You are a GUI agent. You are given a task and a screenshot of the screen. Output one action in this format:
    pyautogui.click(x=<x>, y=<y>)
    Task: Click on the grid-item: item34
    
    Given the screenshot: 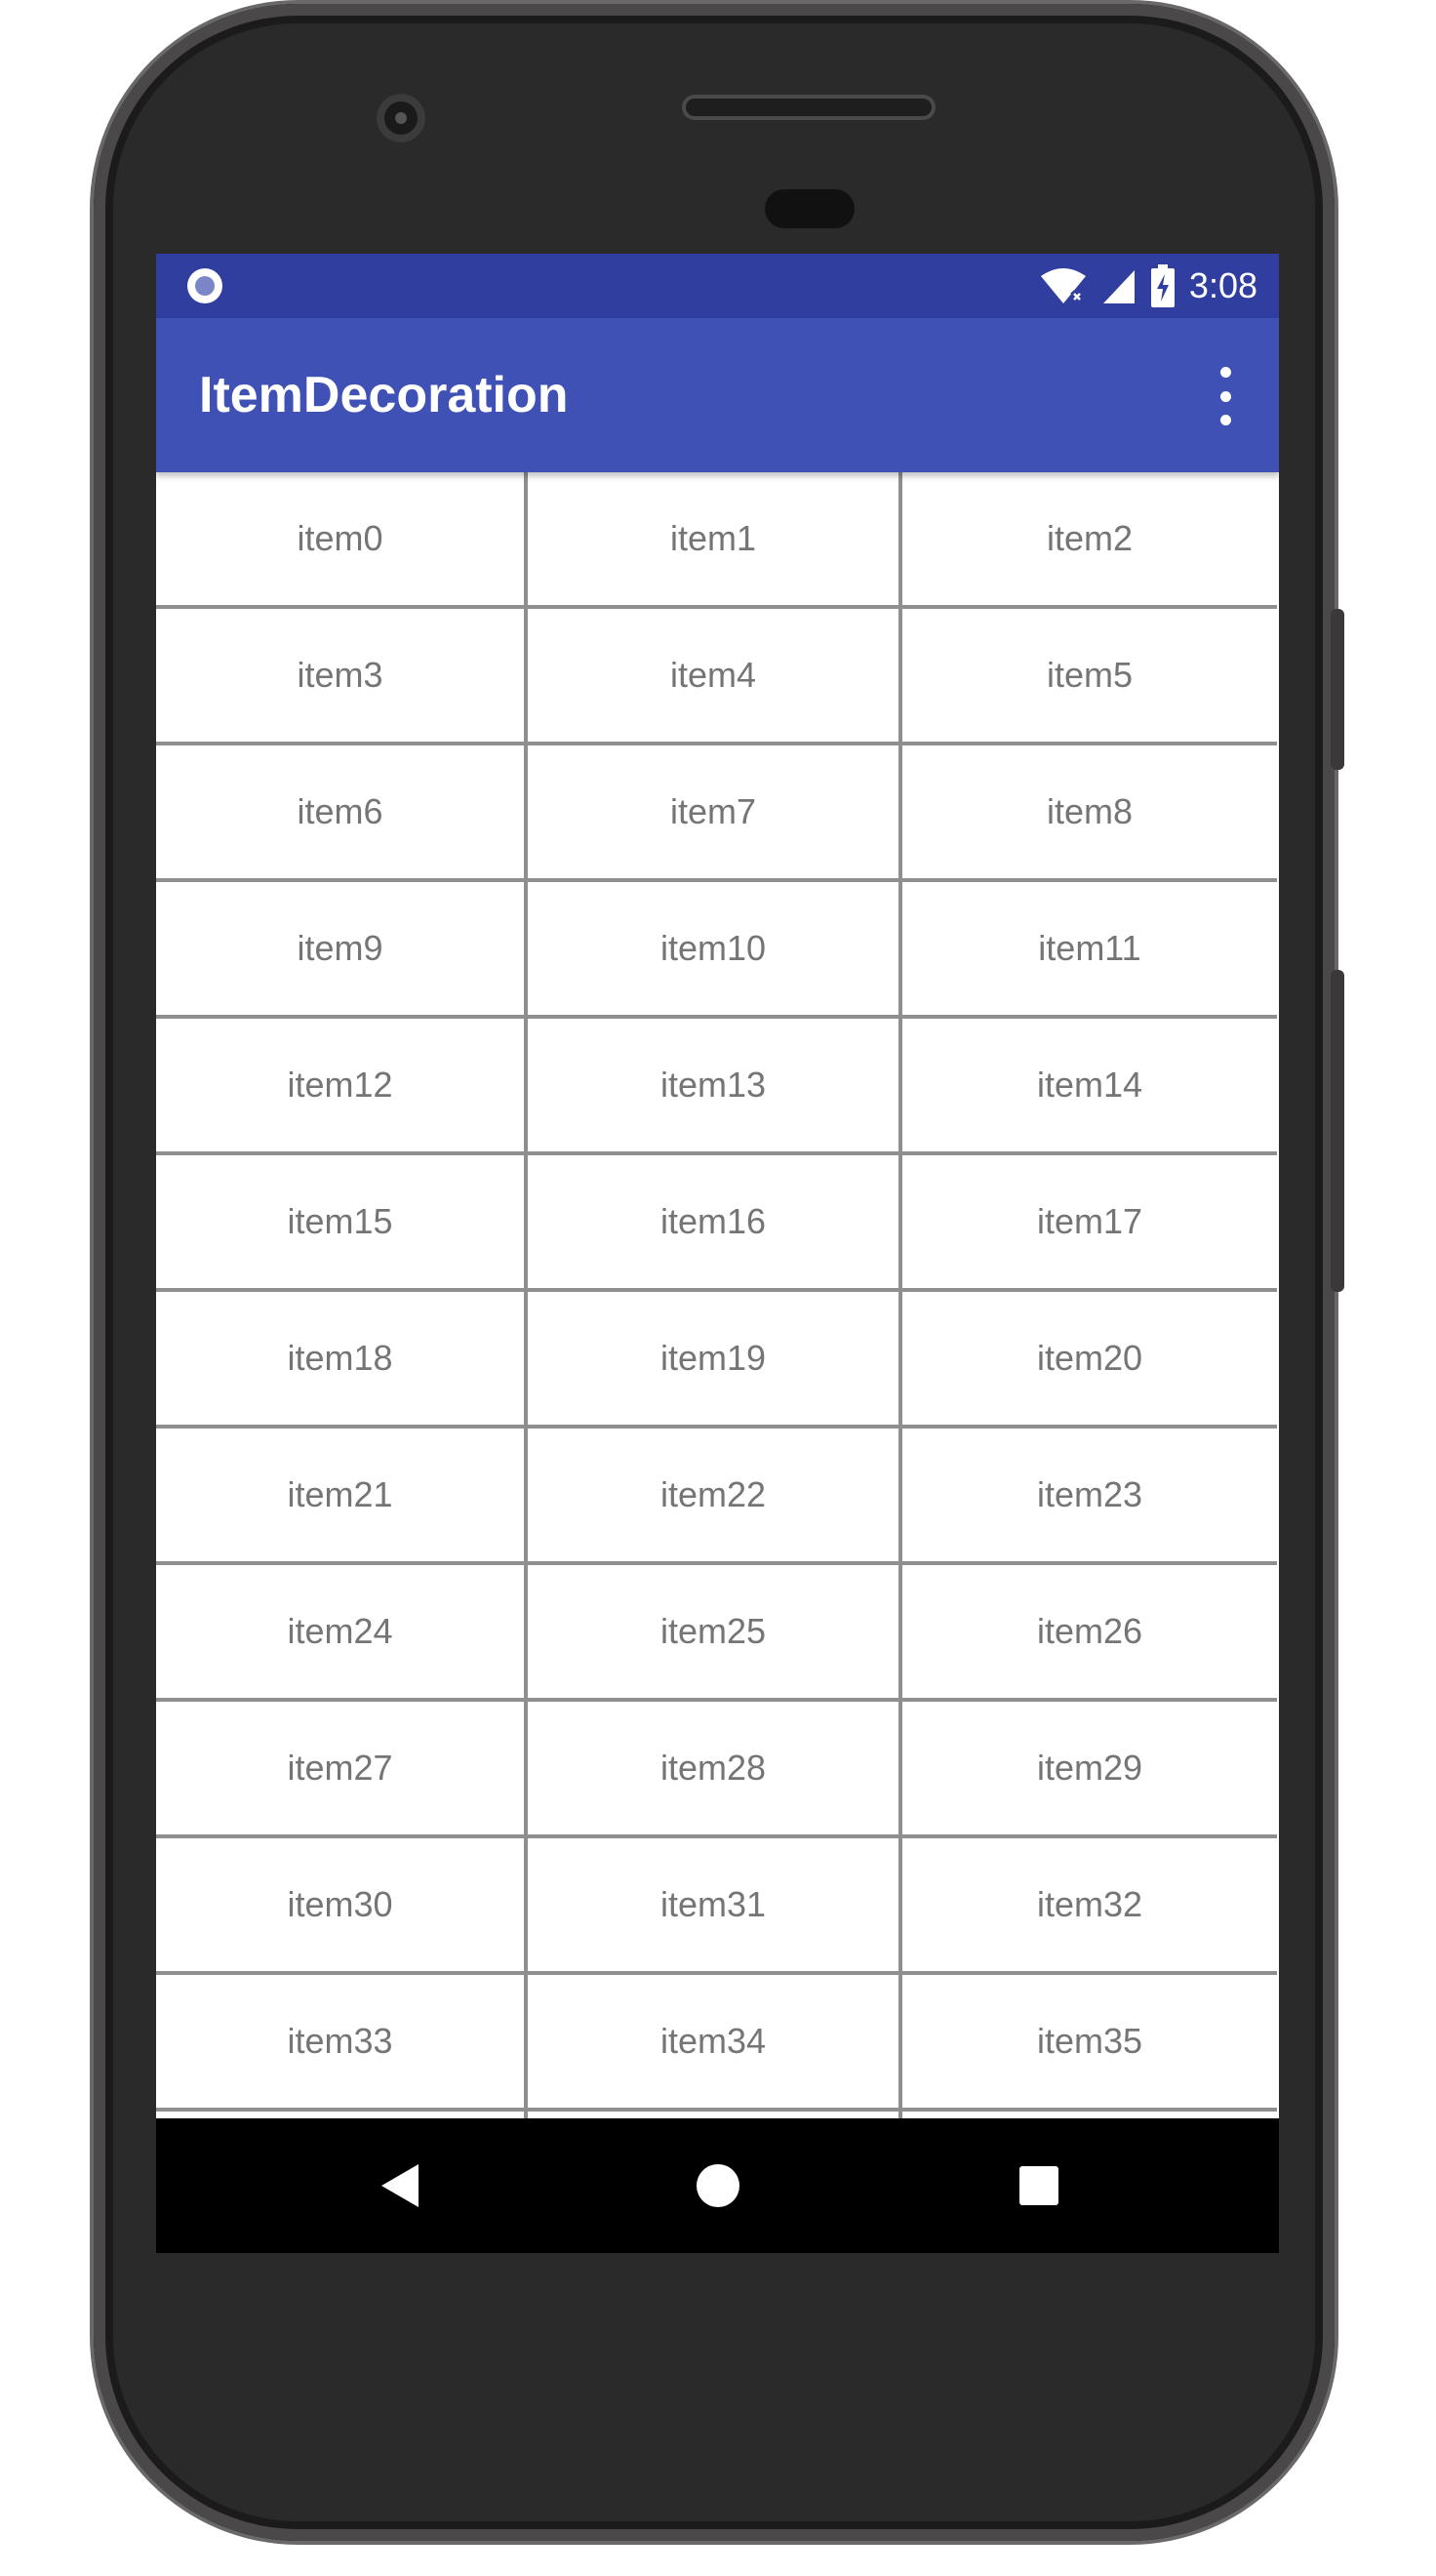 What is the action you would take?
    pyautogui.click(x=715, y=2043)
    